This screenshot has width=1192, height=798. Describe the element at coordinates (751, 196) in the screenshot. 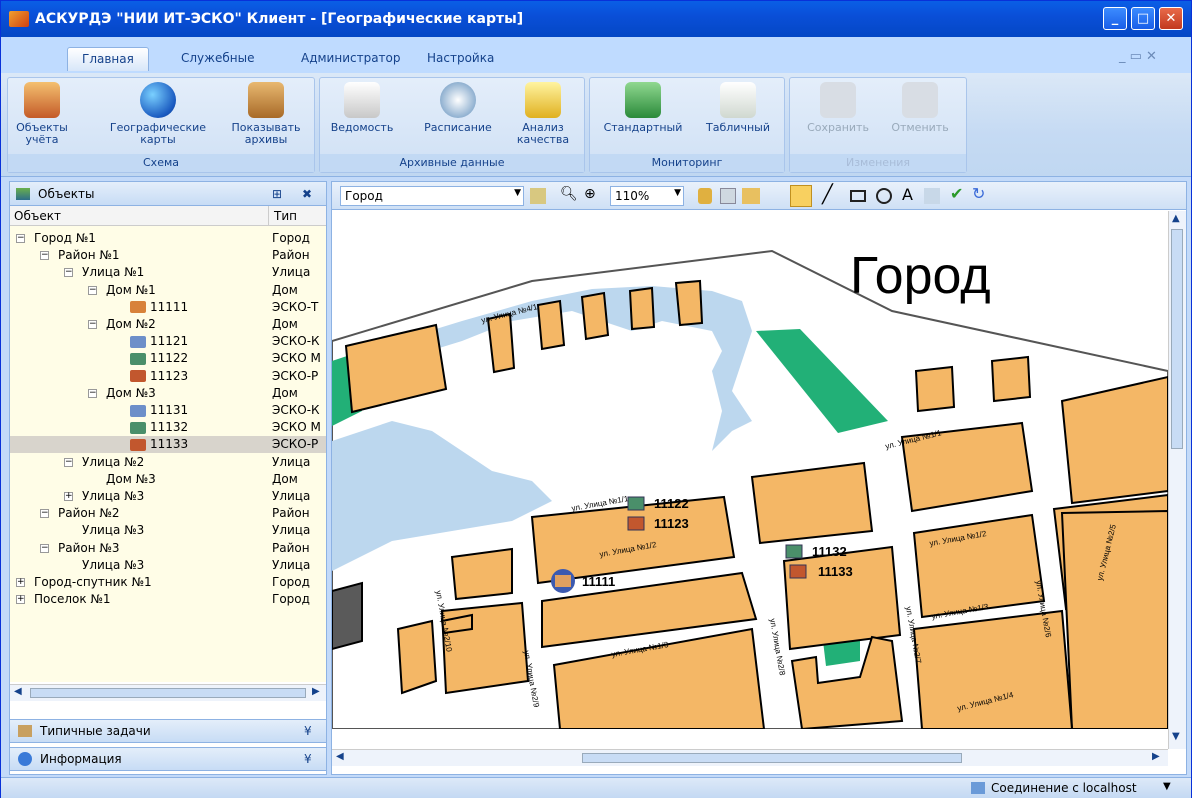

I see `layers-icon` at that location.